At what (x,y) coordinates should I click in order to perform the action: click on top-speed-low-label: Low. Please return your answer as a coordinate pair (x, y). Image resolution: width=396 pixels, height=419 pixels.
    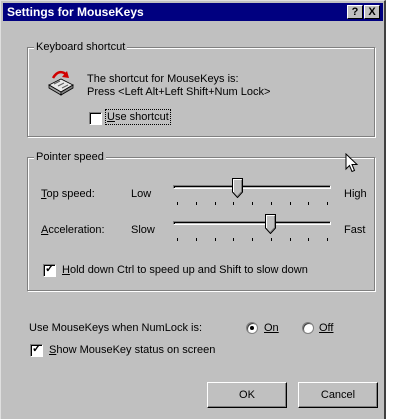
    Looking at the image, I should click on (141, 194).